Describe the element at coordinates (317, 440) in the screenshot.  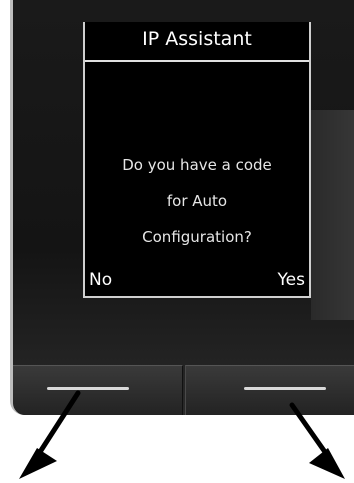
I see `right-arrow-icon` at that location.